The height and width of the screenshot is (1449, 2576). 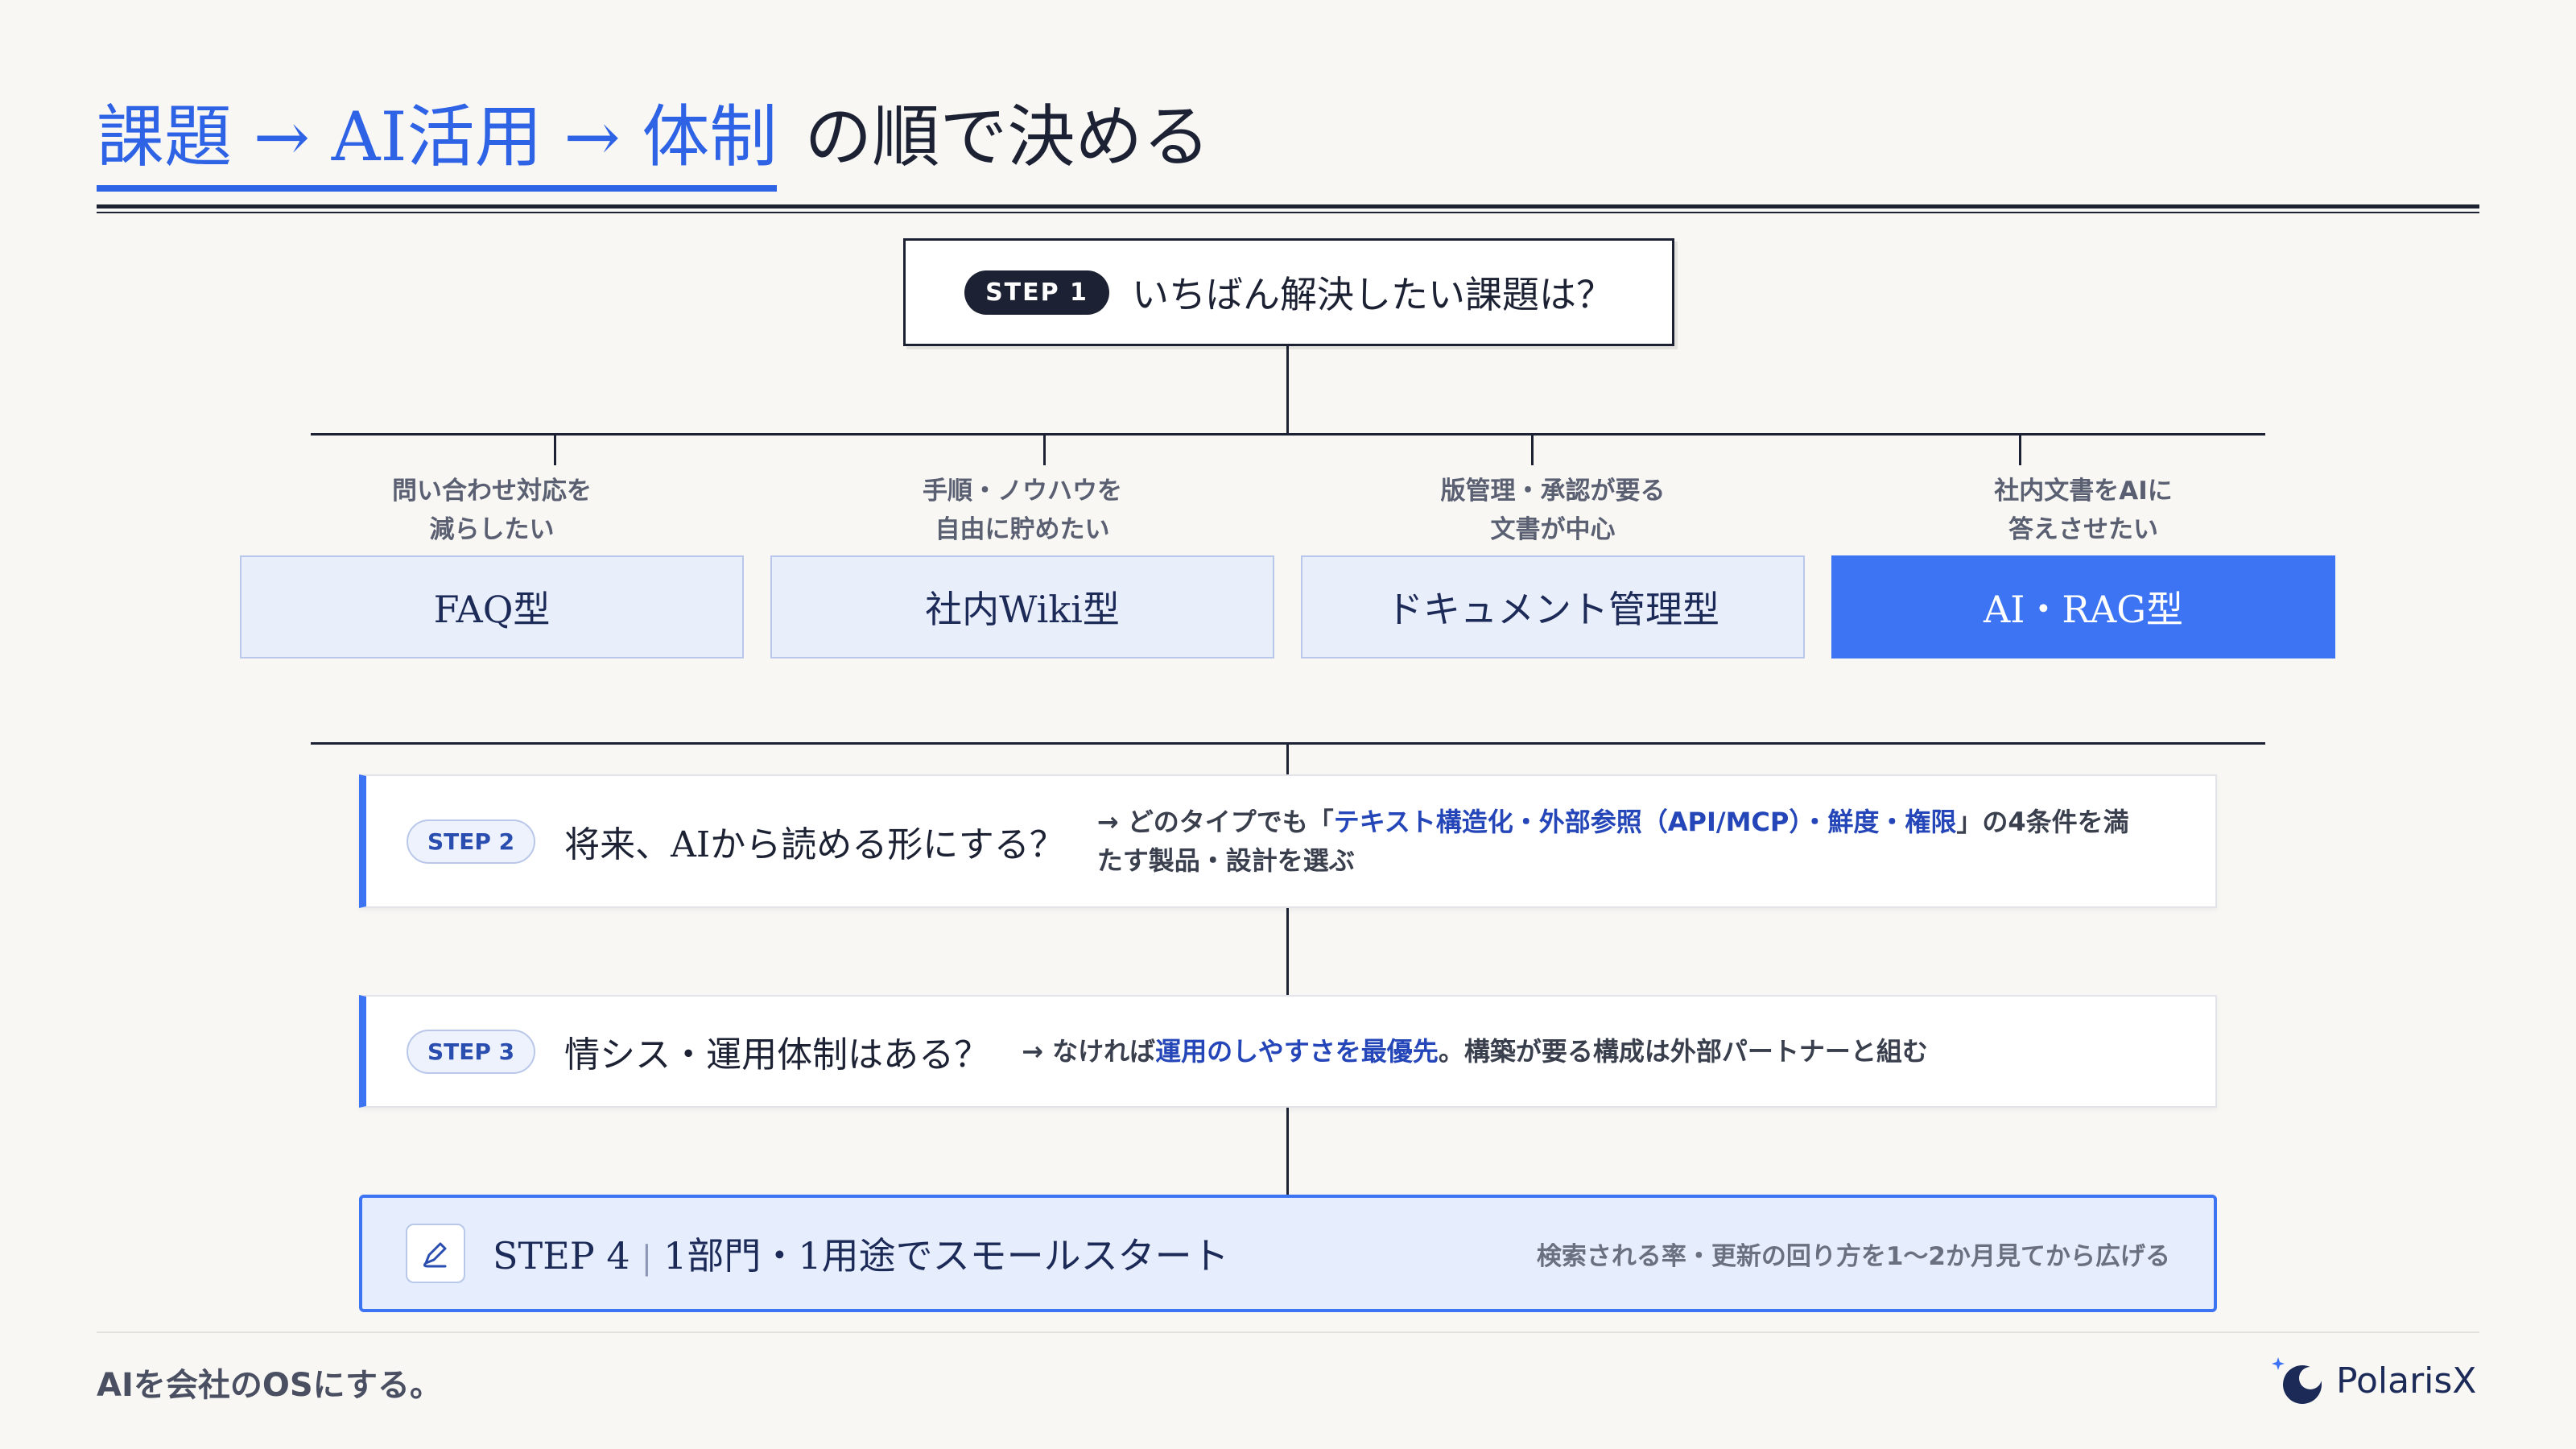 I want to click on step3-badge: STEP 3, so click(x=471, y=1051).